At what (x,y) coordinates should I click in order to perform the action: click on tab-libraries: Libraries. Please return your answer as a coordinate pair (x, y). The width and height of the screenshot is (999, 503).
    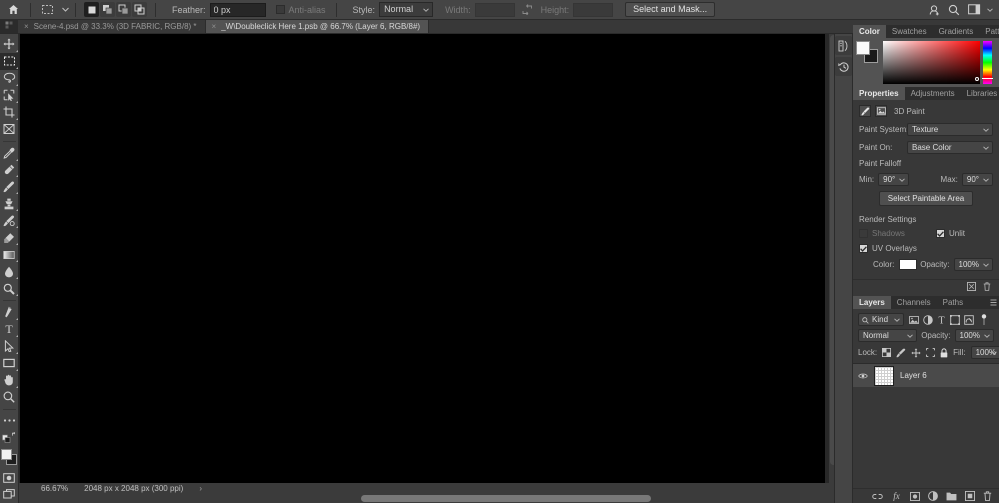
    Looking at the image, I should click on (980, 93).